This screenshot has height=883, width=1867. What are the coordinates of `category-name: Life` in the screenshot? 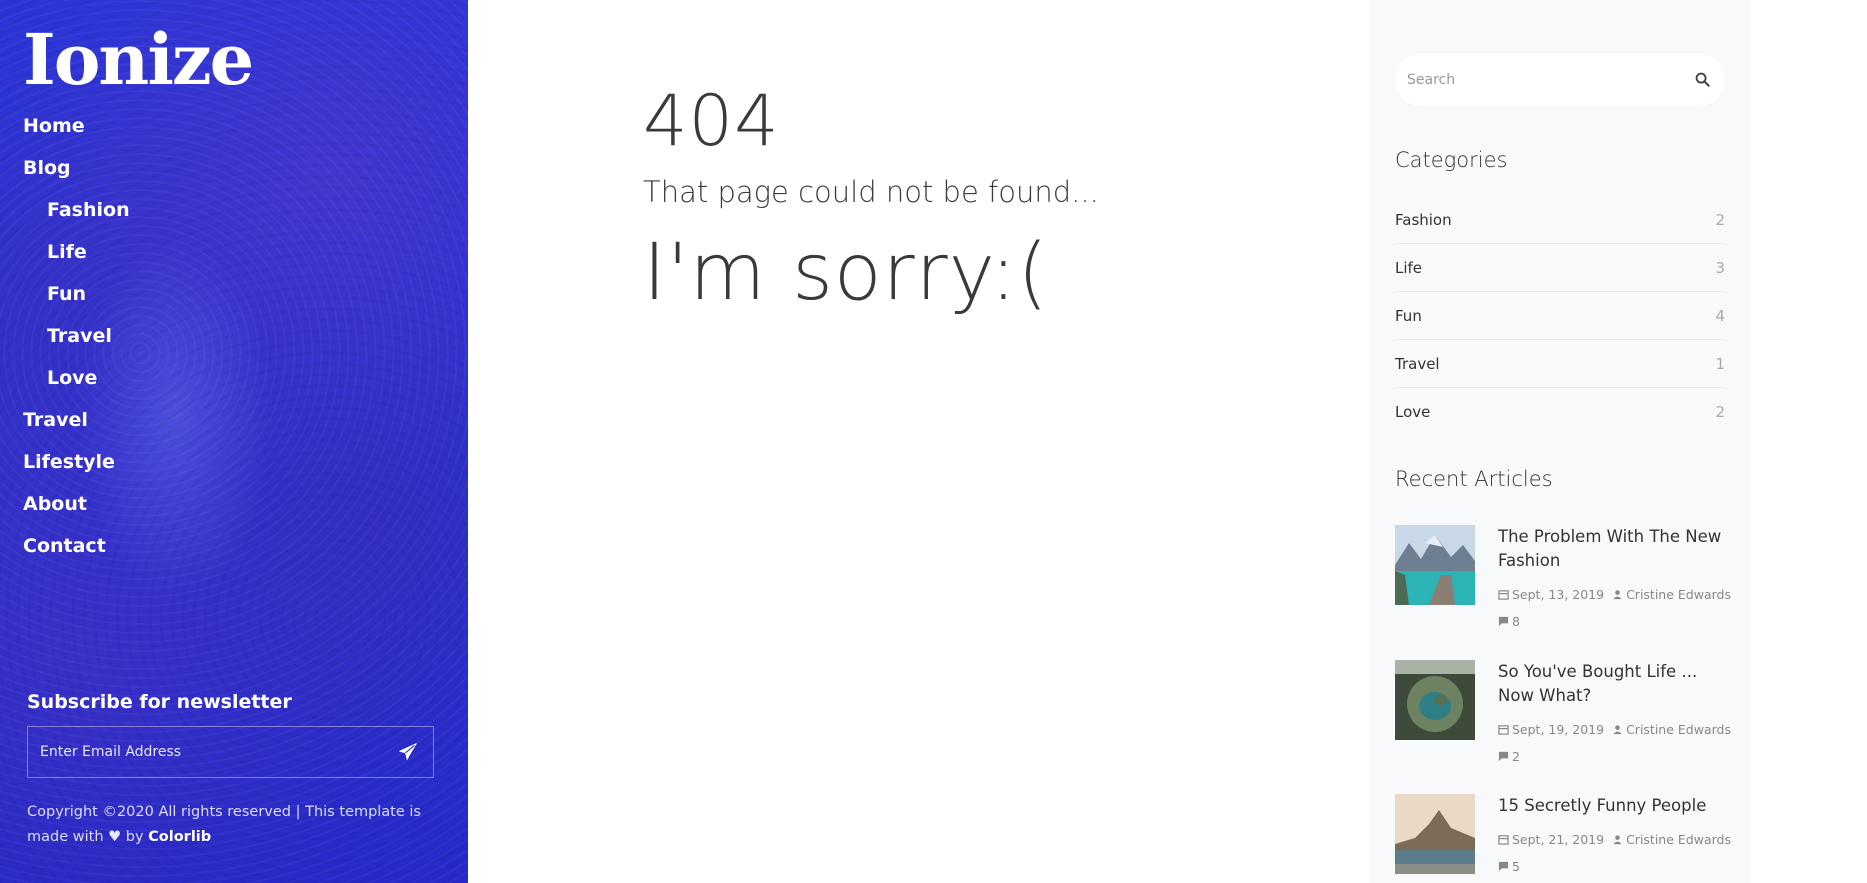 It's located at (1409, 267).